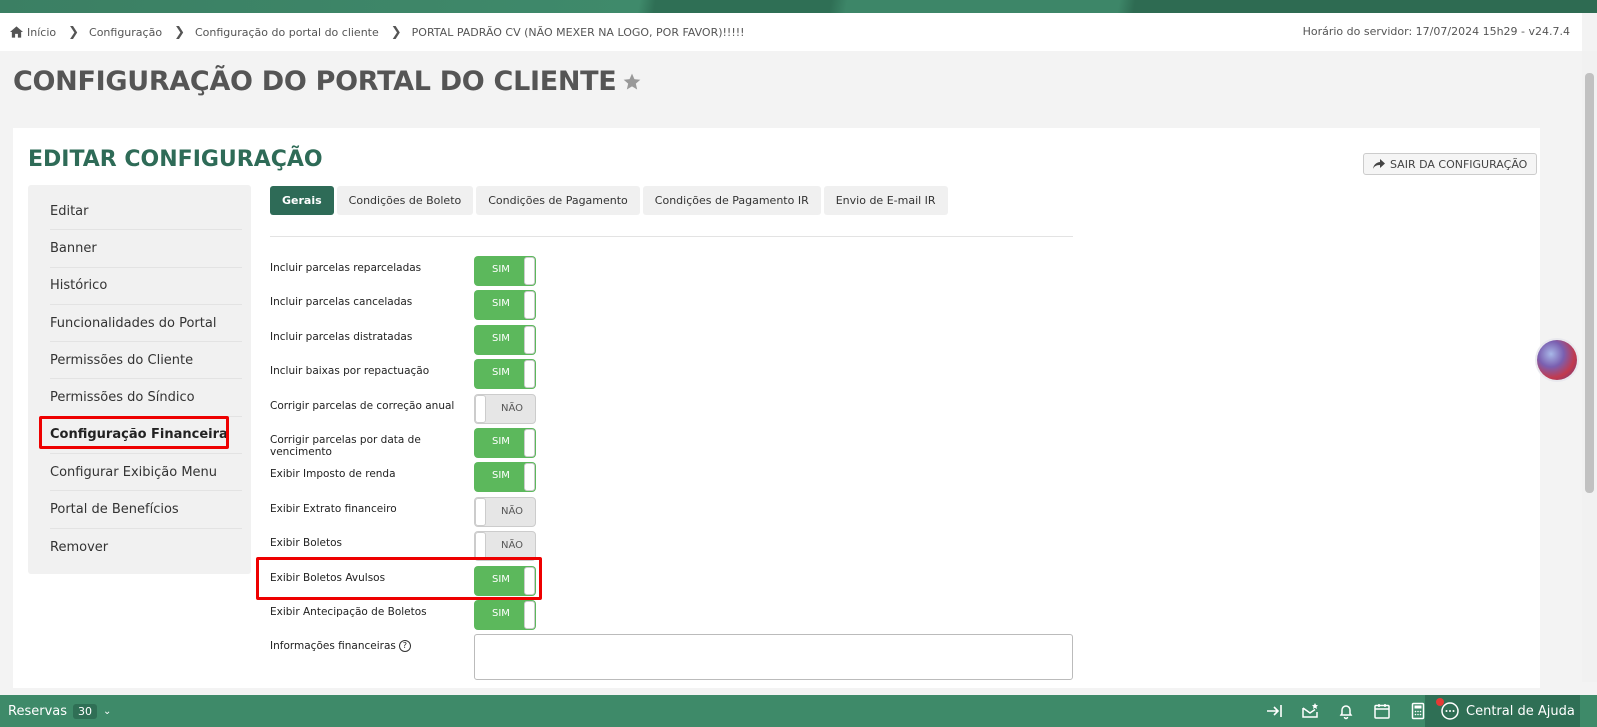 The image size is (1597, 727). Describe the element at coordinates (333, 646) in the screenshot. I see `financial-info-text: Informações financeiras` at that location.